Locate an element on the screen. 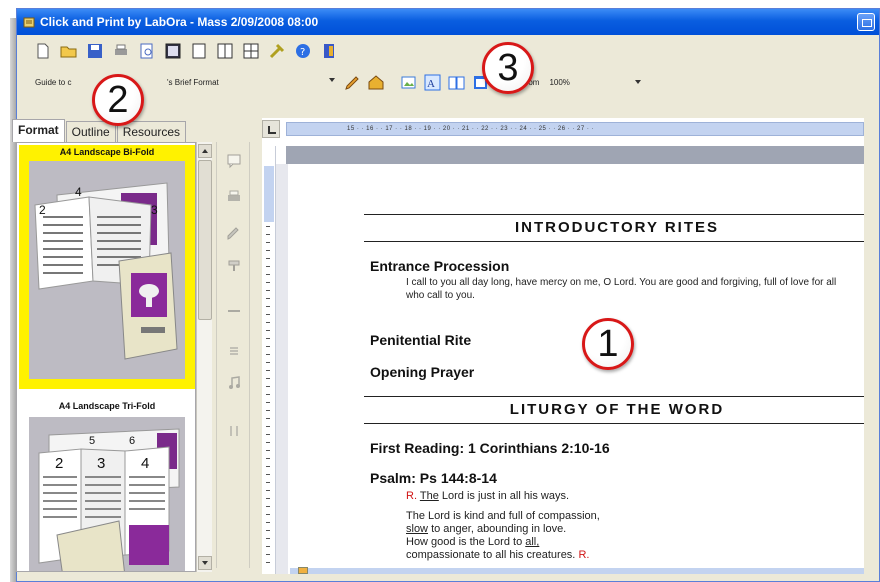  psalm-line-rest: to anger, abounding in love. is located at coordinates (499, 529).